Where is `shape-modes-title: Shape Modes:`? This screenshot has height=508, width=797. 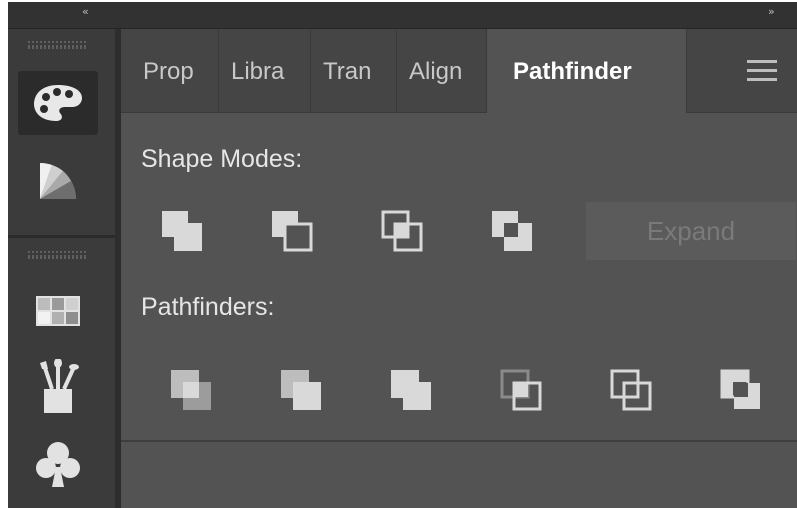 shape-modes-title: Shape Modes: is located at coordinates (222, 159).